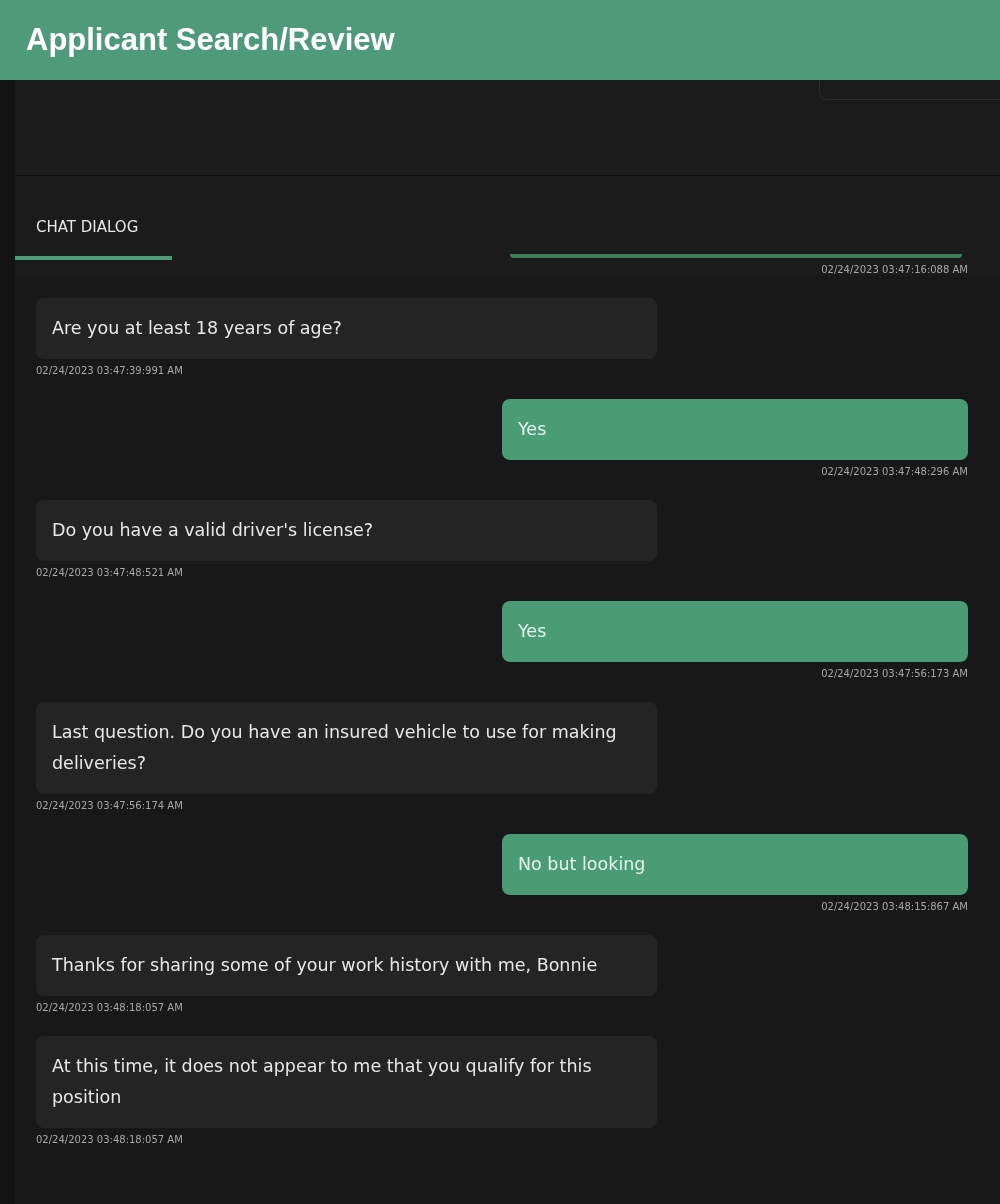 The height and width of the screenshot is (1204, 1000). I want to click on message-timestamp: 02/24/2023 03:47:56:174 AM, so click(109, 805).